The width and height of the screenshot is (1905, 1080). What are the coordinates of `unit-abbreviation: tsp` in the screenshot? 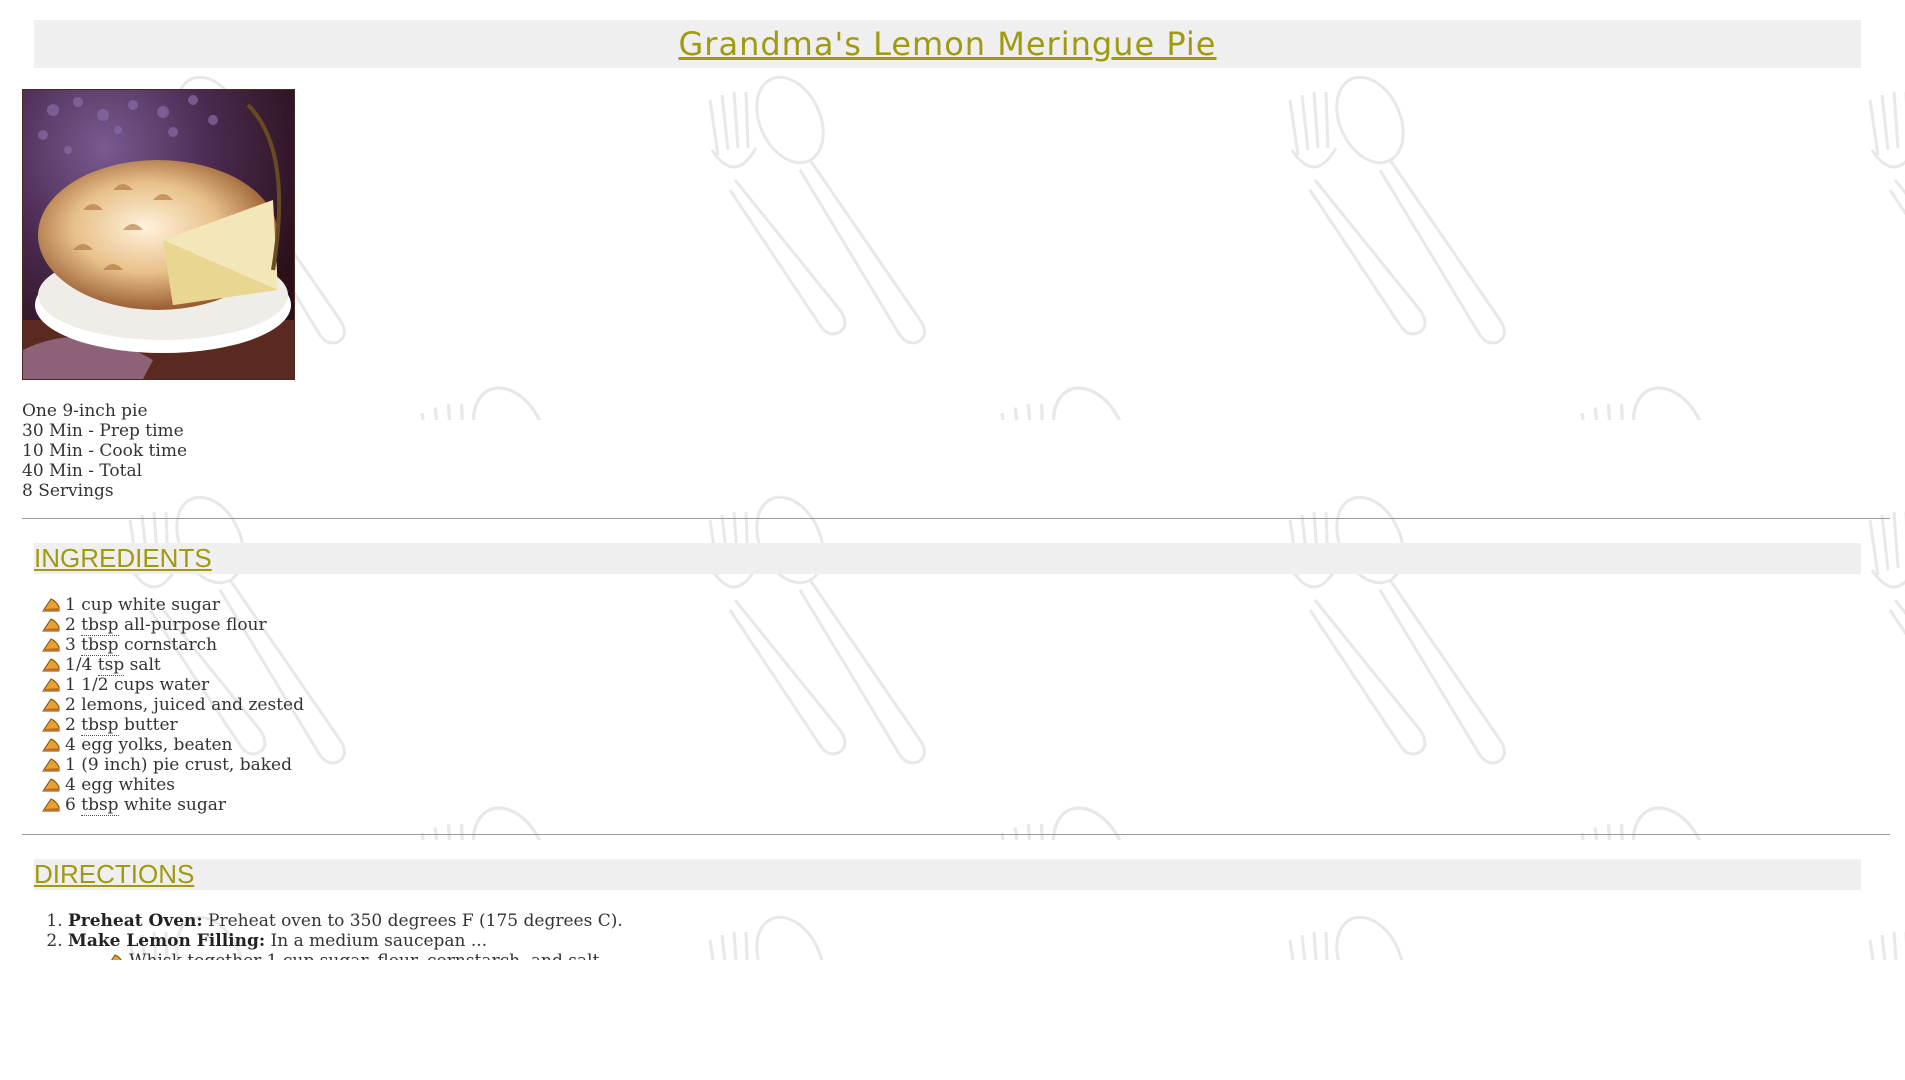 It's located at (111, 665).